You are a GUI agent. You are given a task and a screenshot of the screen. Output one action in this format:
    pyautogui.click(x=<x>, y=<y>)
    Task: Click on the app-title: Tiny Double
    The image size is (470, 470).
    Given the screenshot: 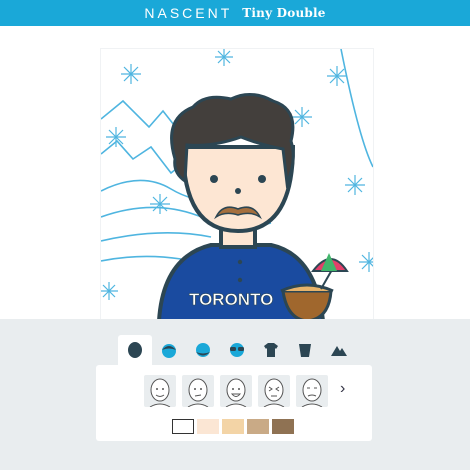 What is the action you would take?
    pyautogui.click(x=284, y=13)
    